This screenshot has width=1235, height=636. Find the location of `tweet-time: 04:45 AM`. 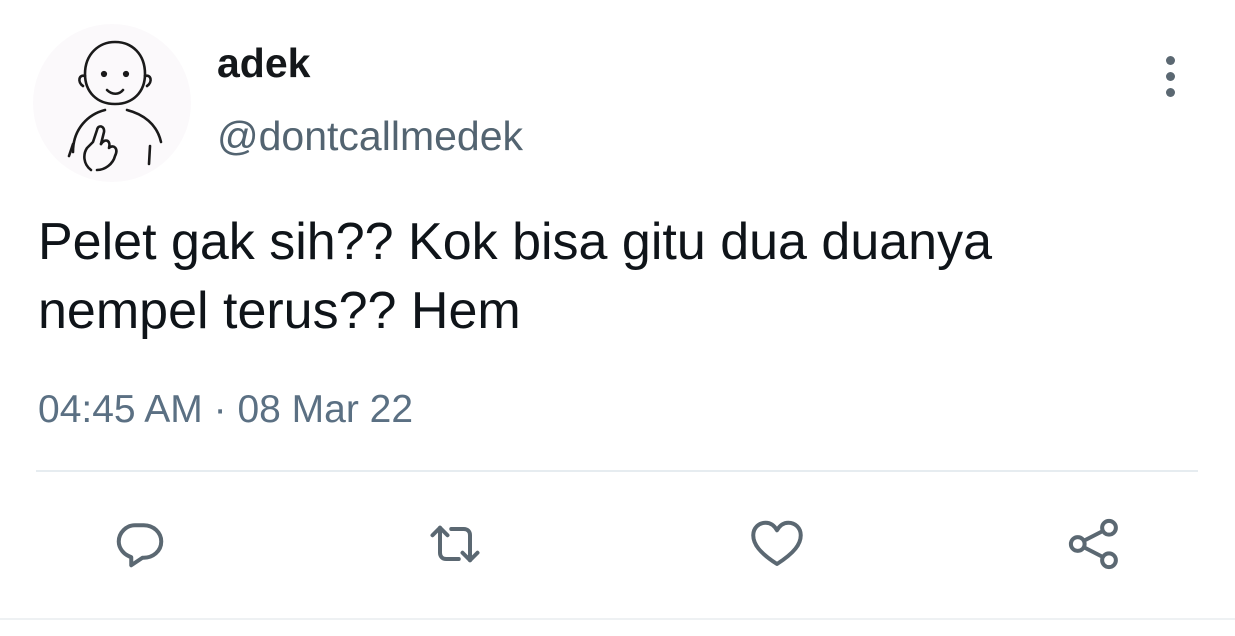

tweet-time: 04:45 AM is located at coordinates (120, 409).